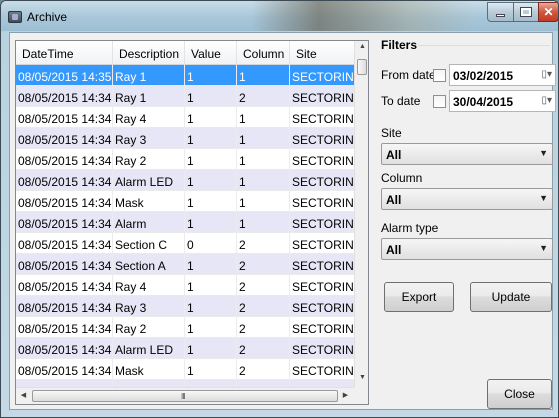 The width and height of the screenshot is (559, 418). What do you see at coordinates (401, 101) in the screenshot?
I see `to-date-label: To date` at bounding box center [401, 101].